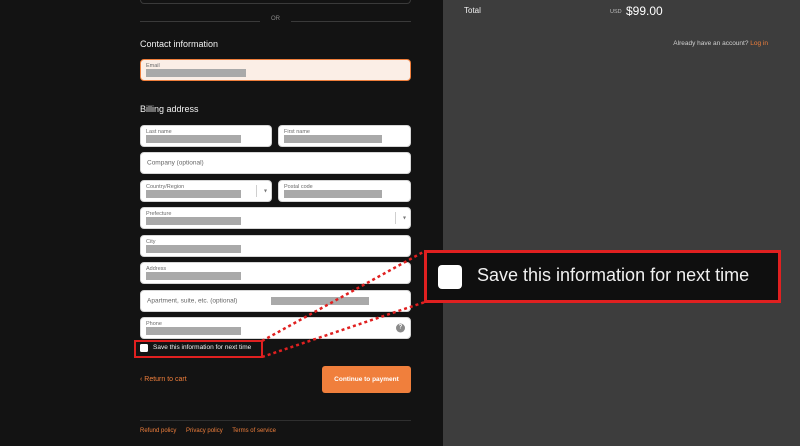 The image size is (800, 446). What do you see at coordinates (192, 301) in the screenshot?
I see `apartment-placeholder: Apartment, suite, etc. (optional)` at bounding box center [192, 301].